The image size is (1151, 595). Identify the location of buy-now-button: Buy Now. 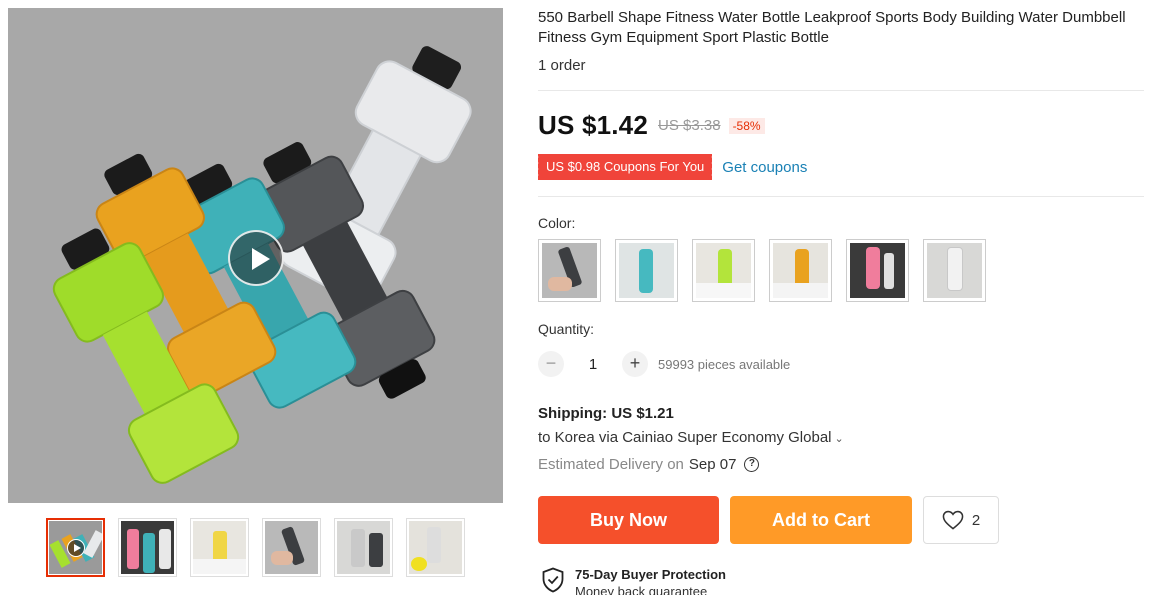
(628, 520).